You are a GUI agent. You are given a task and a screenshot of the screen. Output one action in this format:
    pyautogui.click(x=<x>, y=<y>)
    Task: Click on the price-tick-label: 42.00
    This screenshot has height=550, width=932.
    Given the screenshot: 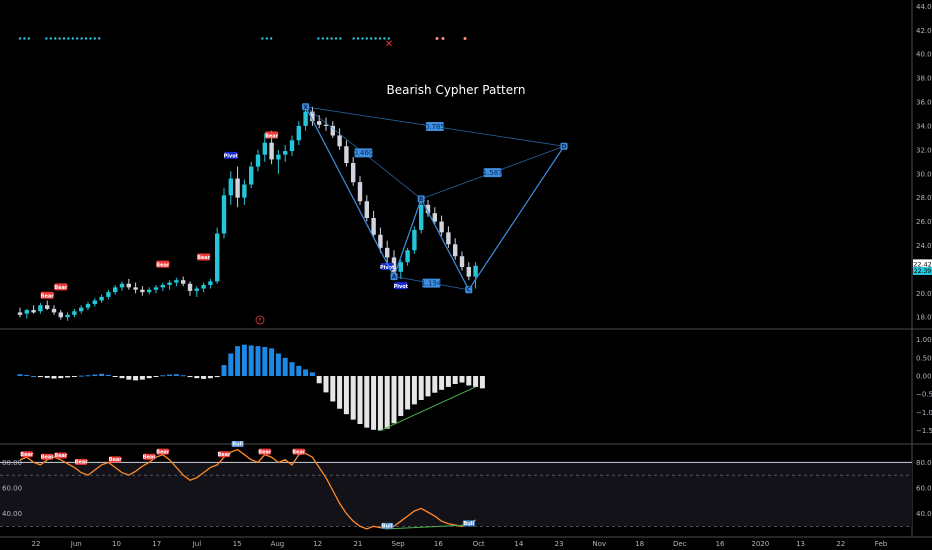 What is the action you would take?
    pyautogui.click(x=924, y=31)
    